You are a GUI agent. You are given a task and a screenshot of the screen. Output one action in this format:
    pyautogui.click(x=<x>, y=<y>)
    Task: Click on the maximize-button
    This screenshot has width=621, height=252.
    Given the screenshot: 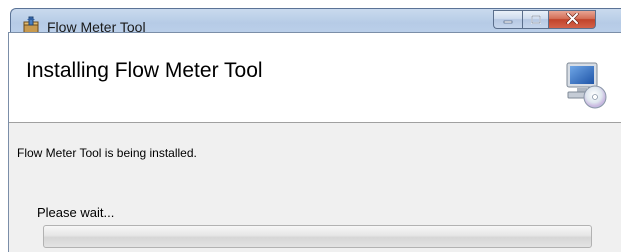 What is the action you would take?
    pyautogui.click(x=535, y=19)
    